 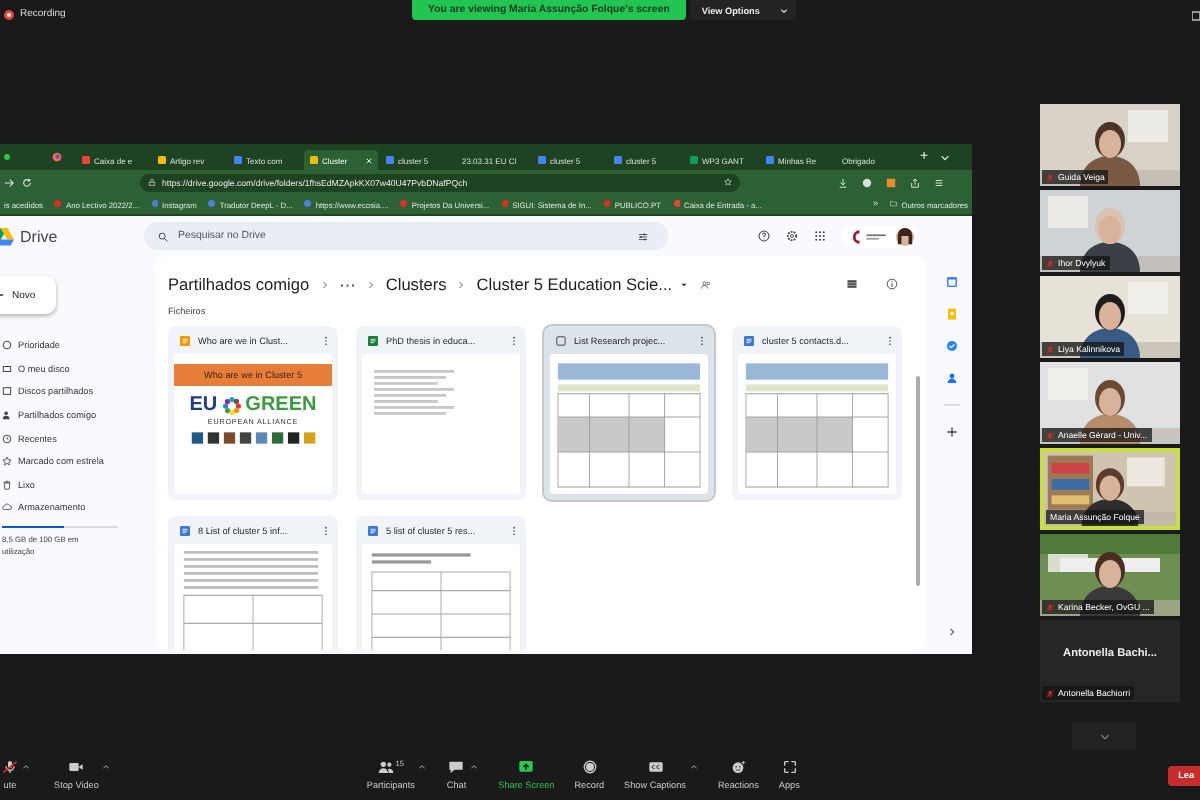 I want to click on breadcrumb-item: Clusters, so click(x=416, y=284).